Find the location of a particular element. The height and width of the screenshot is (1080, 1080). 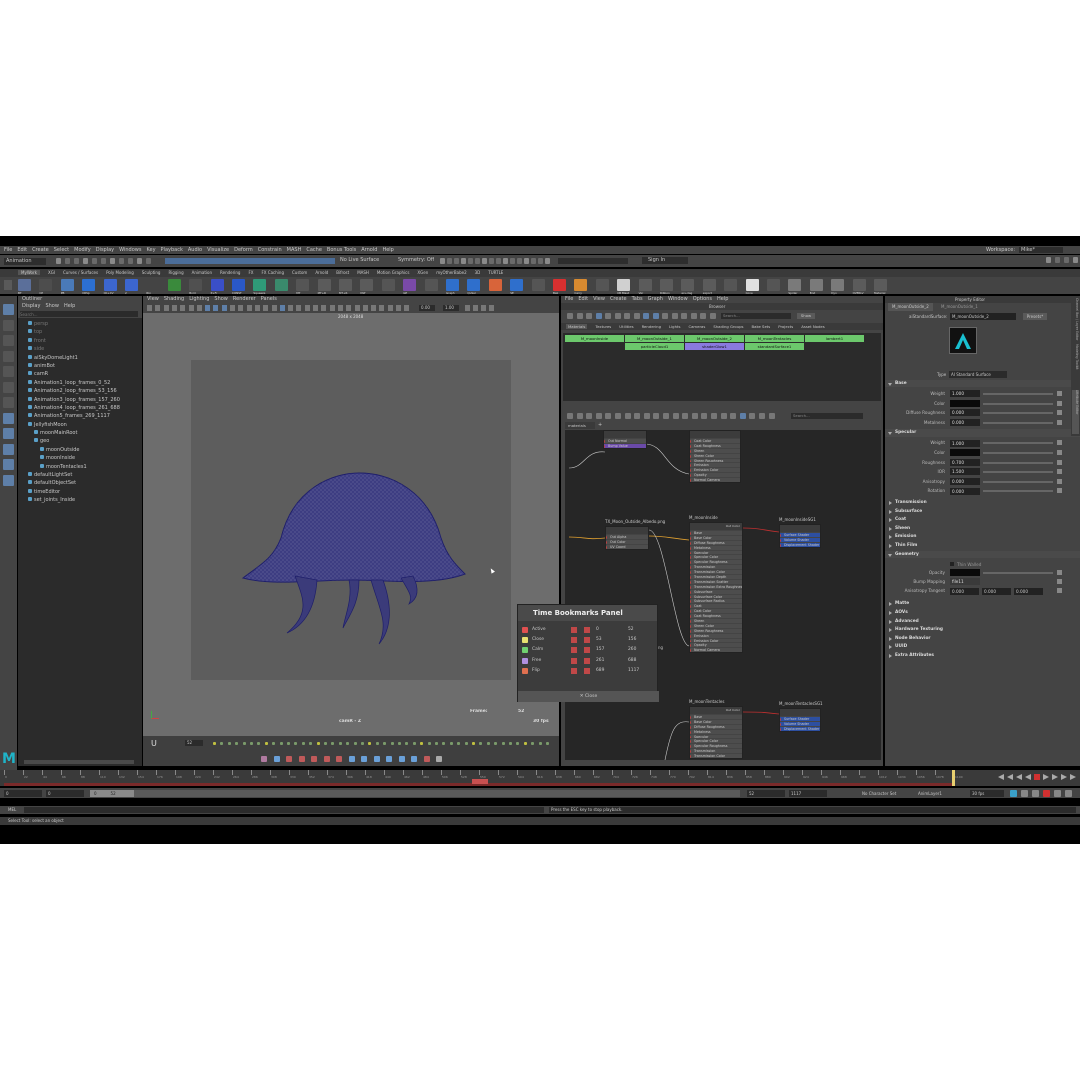

bookmark-flag-icon is located at coordinates (574, 650).